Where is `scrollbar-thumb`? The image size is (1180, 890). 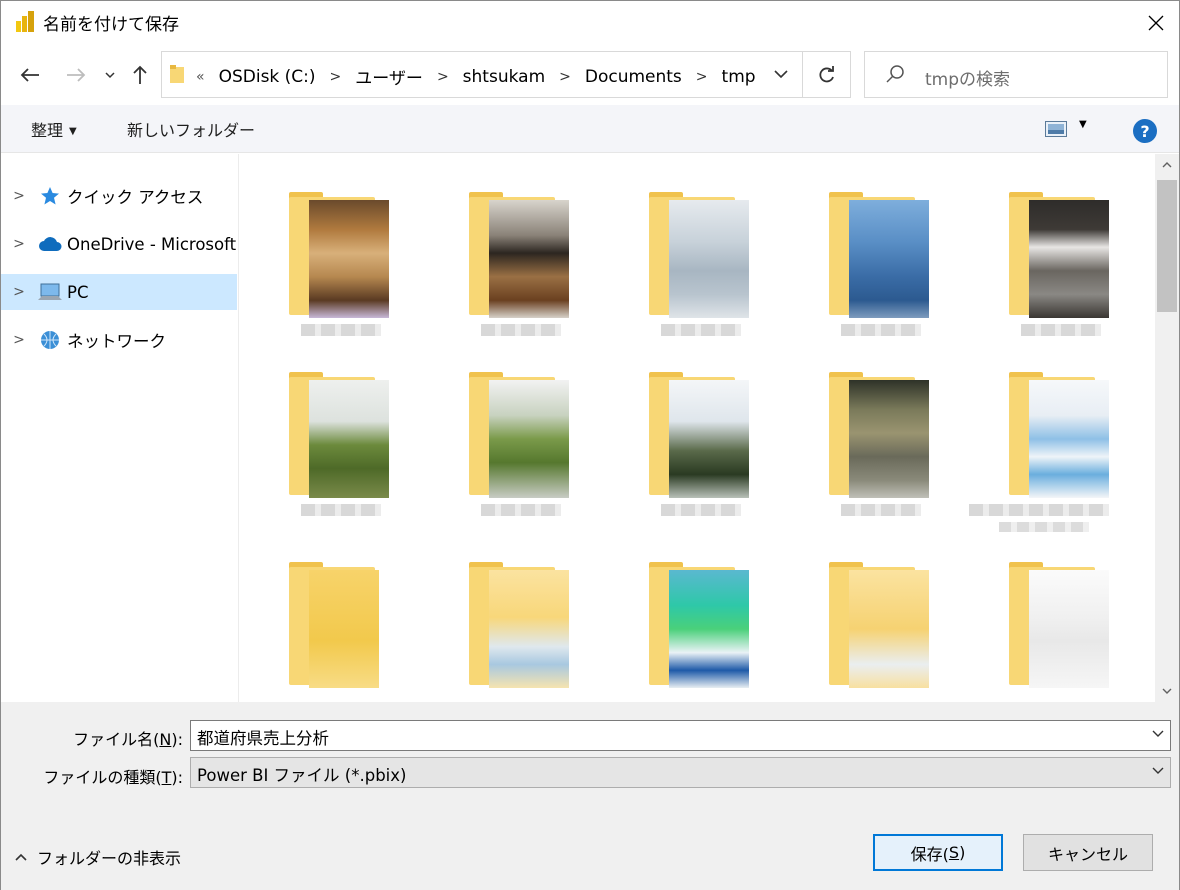
scrollbar-thumb is located at coordinates (1167, 246).